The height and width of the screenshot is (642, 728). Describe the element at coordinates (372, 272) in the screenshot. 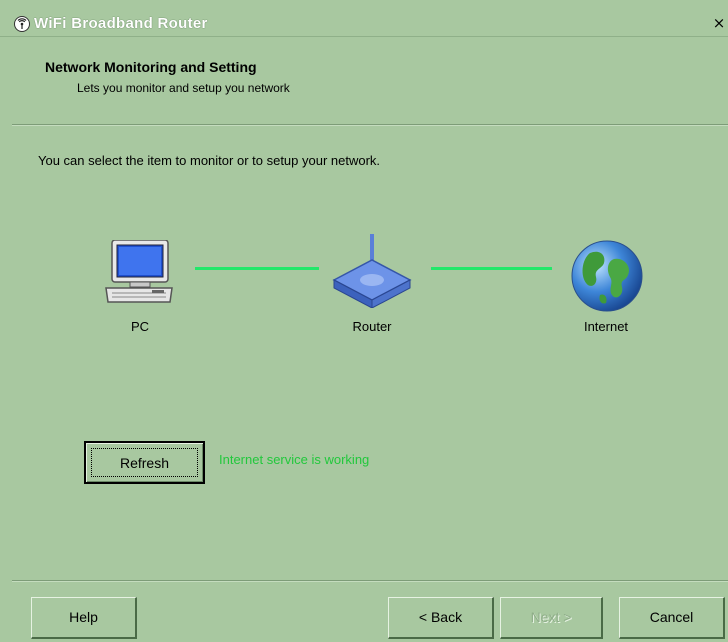

I see `router-icon` at that location.